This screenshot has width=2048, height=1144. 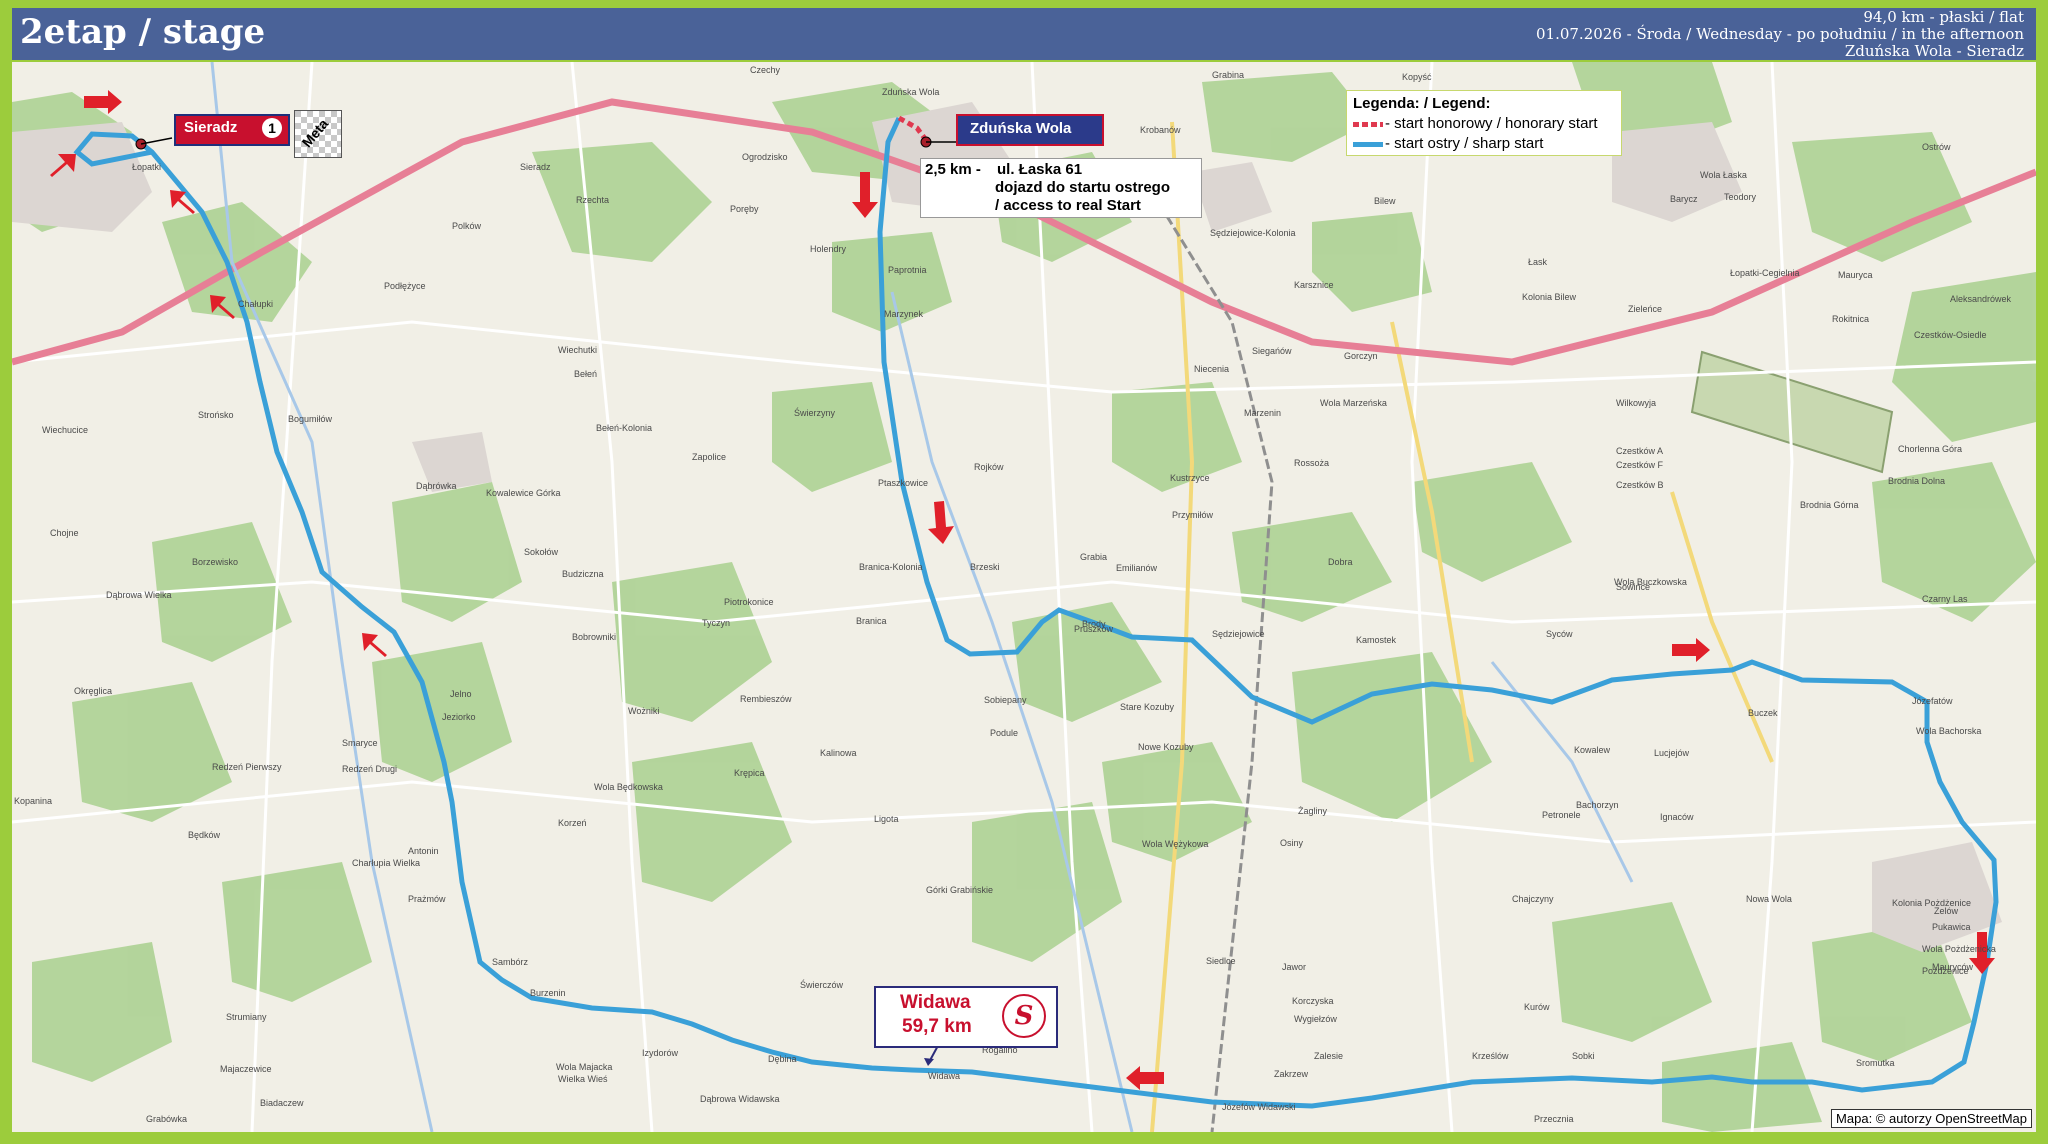 What do you see at coordinates (1932, 701) in the screenshot?
I see `place-label: Józefatów` at bounding box center [1932, 701].